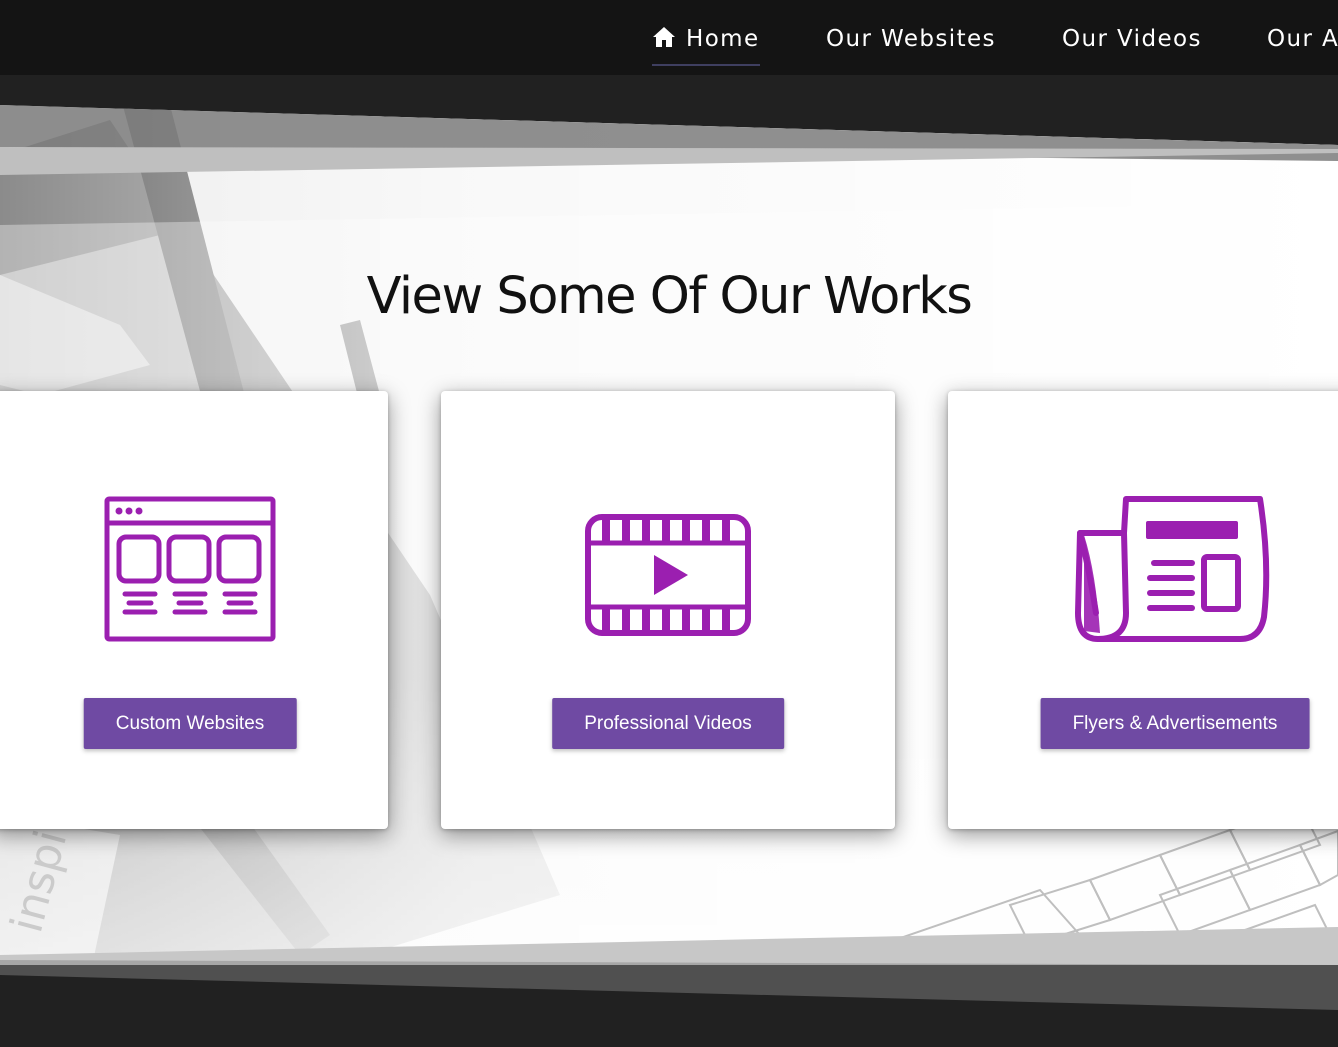 The height and width of the screenshot is (1047, 1338). What do you see at coordinates (668, 575) in the screenshot?
I see `video-film-icon` at bounding box center [668, 575].